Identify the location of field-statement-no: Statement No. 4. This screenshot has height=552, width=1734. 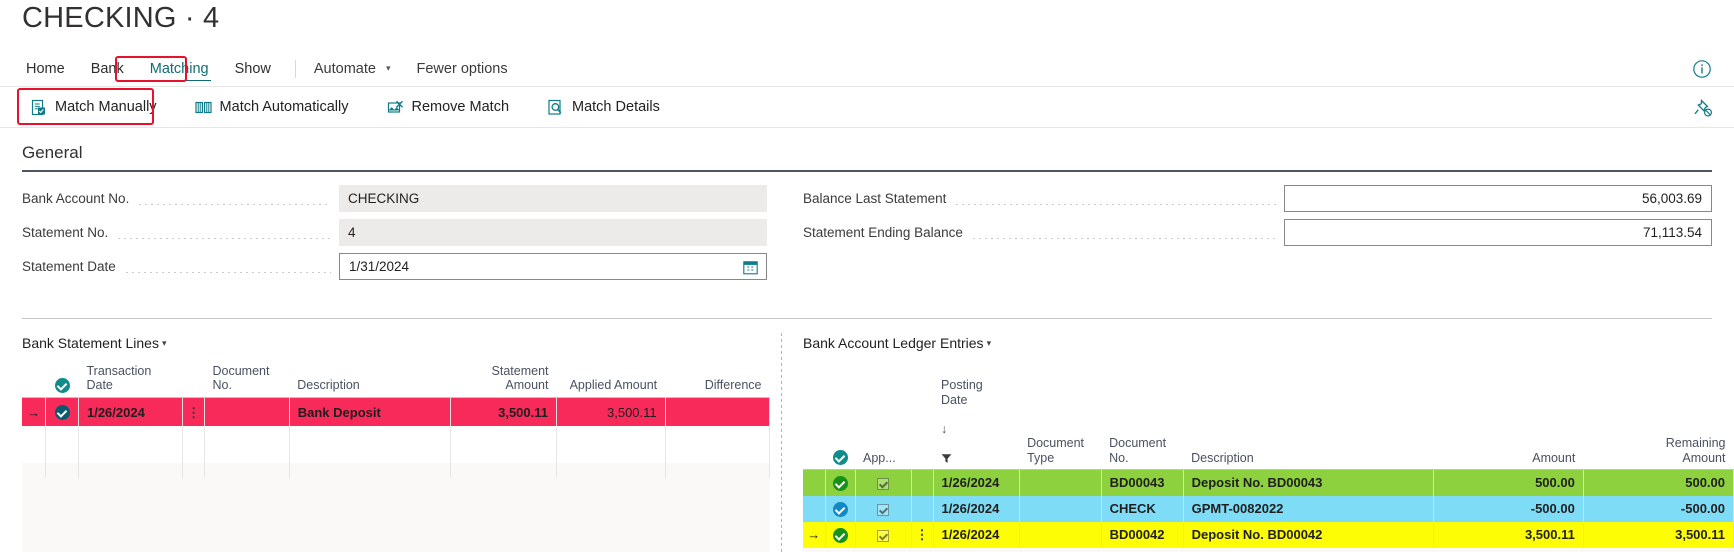
(394, 232).